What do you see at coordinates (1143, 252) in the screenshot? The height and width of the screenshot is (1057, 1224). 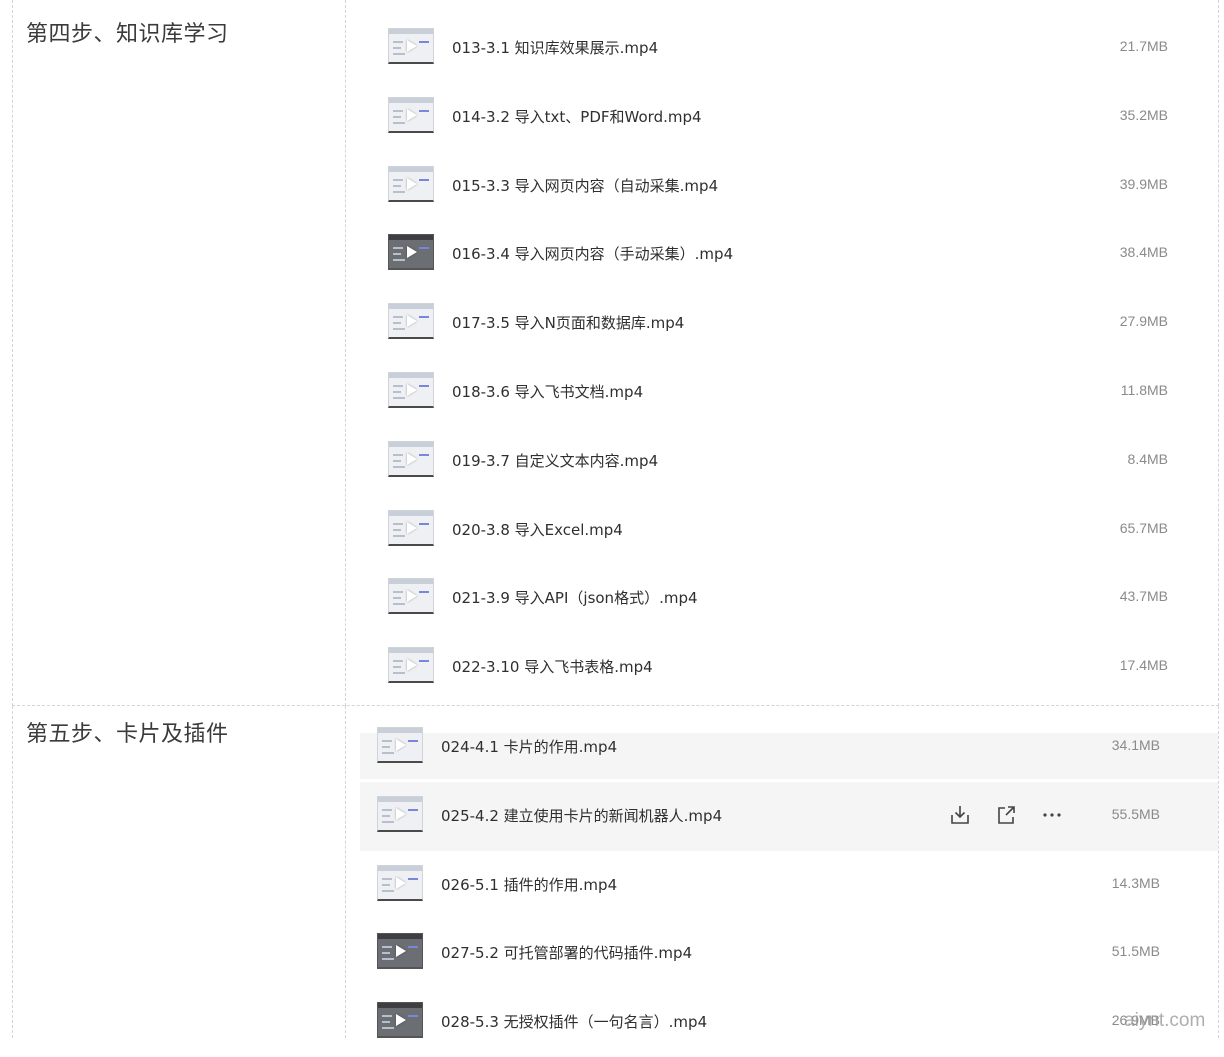 I see `file-size: 38.4MB` at bounding box center [1143, 252].